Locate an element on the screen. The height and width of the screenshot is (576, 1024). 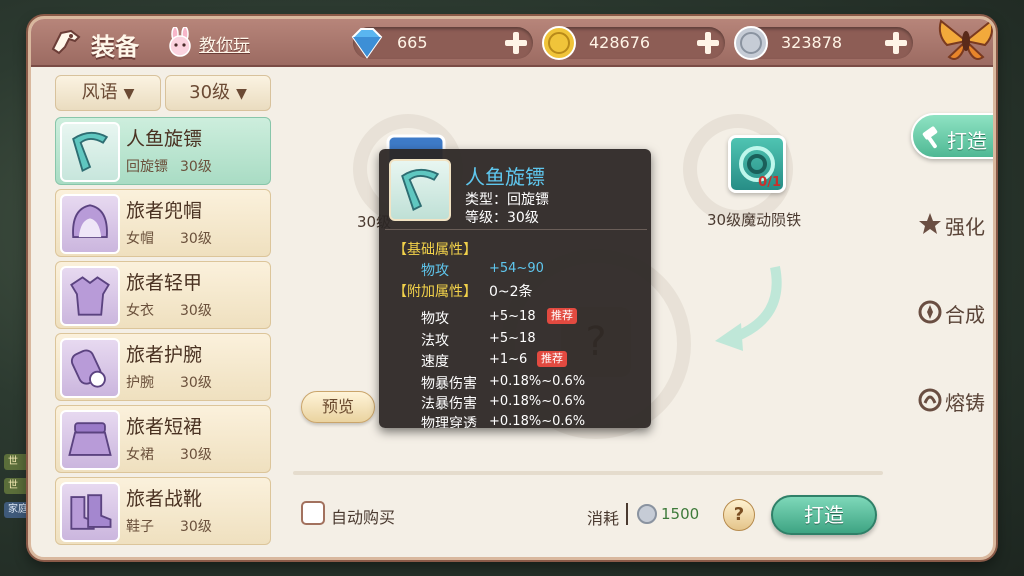
forge-button: 打造 is located at coordinates (824, 515).